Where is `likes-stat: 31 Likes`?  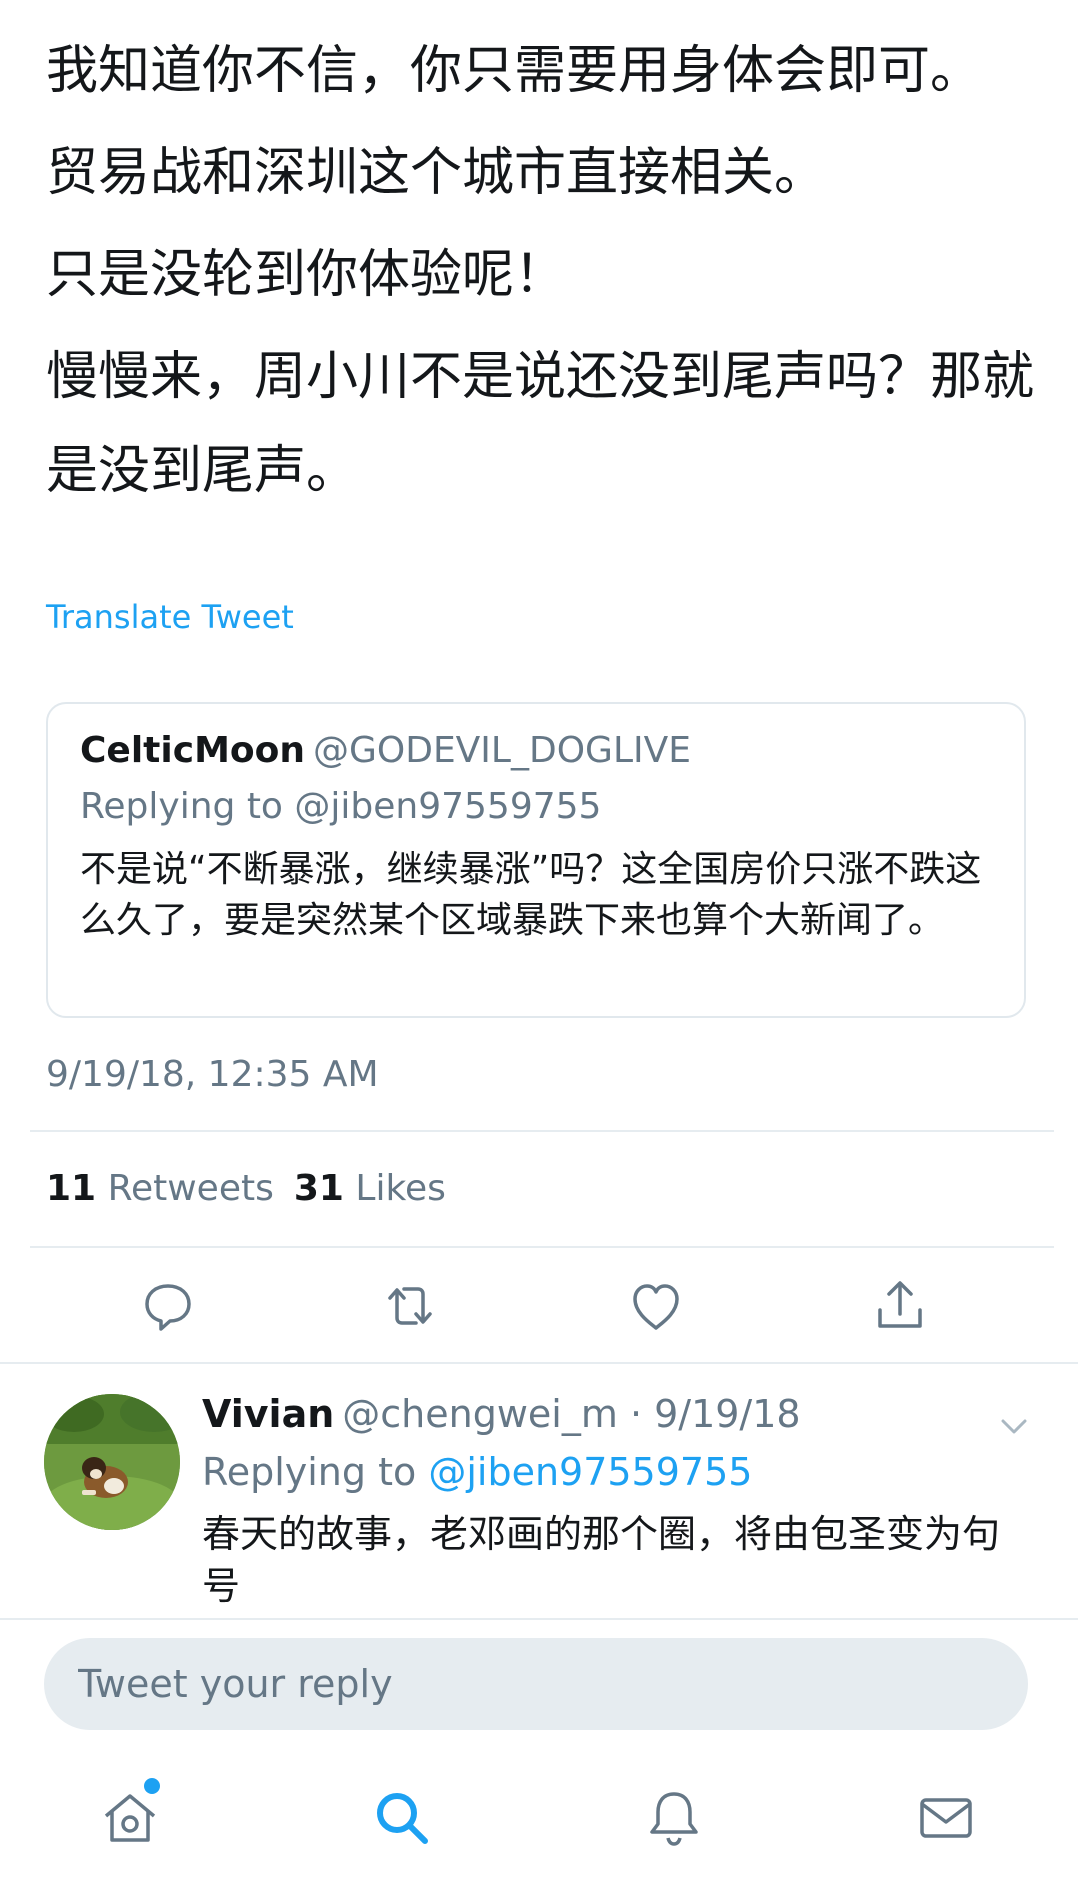
likes-stat: 31 Likes is located at coordinates (370, 1188).